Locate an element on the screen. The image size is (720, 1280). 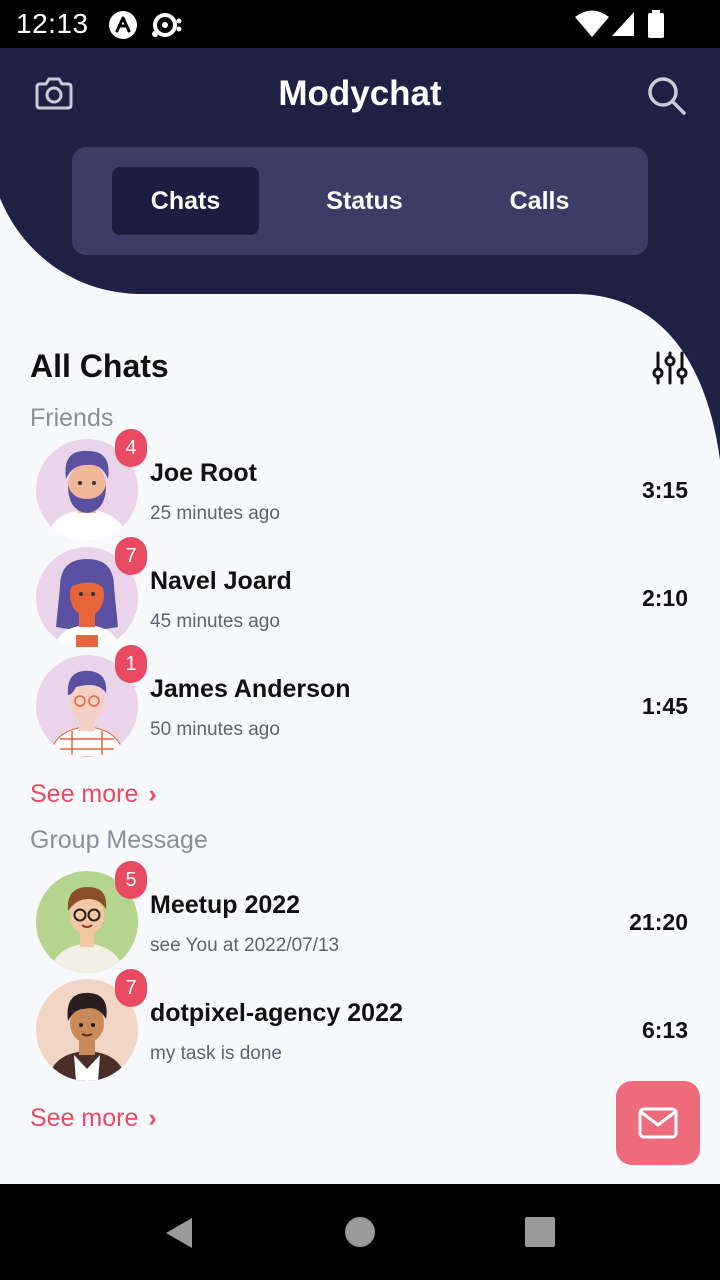
search-button is located at coordinates (666, 95).